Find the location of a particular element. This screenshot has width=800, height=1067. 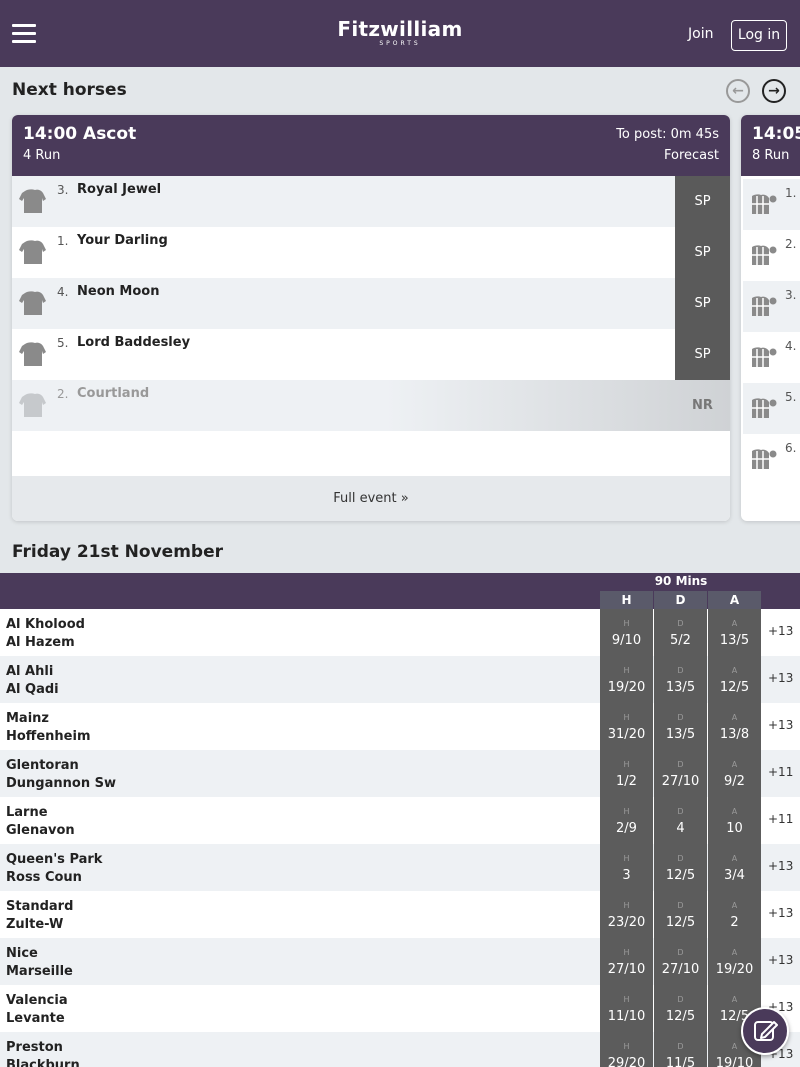

odds-button-a: A 13/8 is located at coordinates (734, 726).